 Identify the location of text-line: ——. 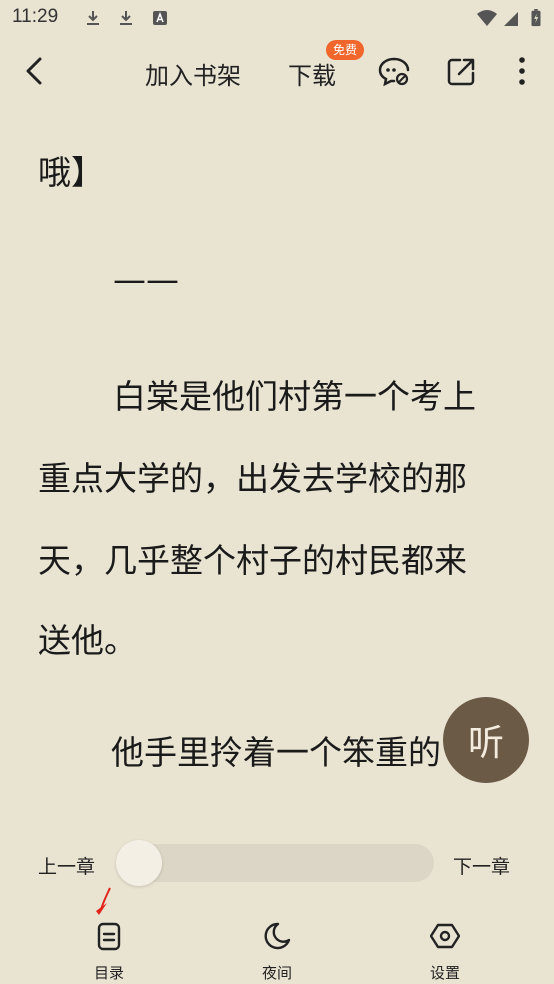
(146, 279).